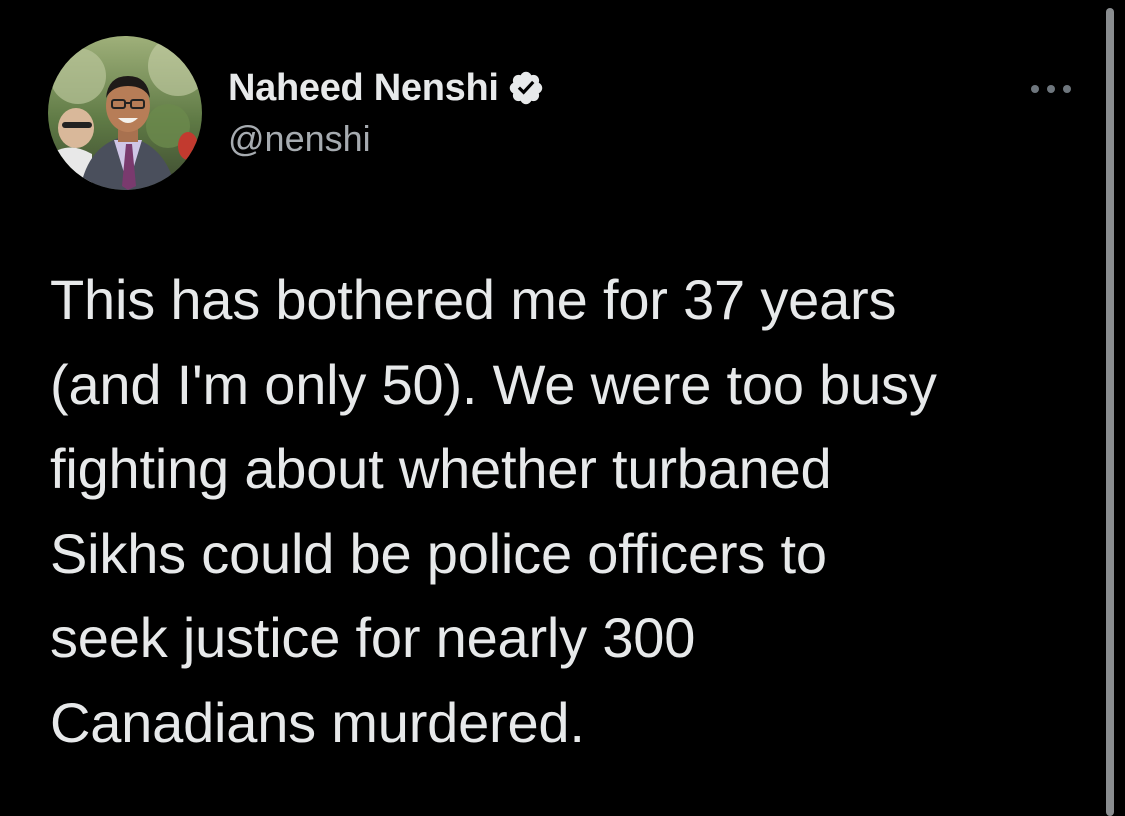 The width and height of the screenshot is (1125, 816). I want to click on avatar, so click(125, 113).